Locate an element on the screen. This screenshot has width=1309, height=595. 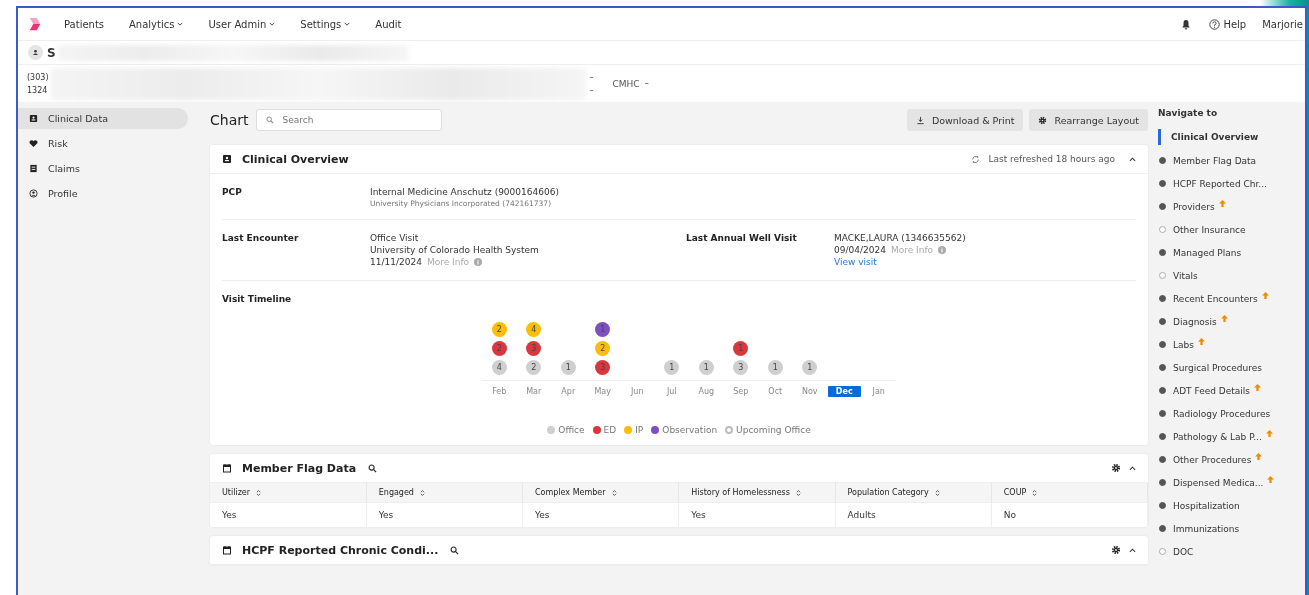
section-nav-link: Labs is located at coordinates (1228, 344).